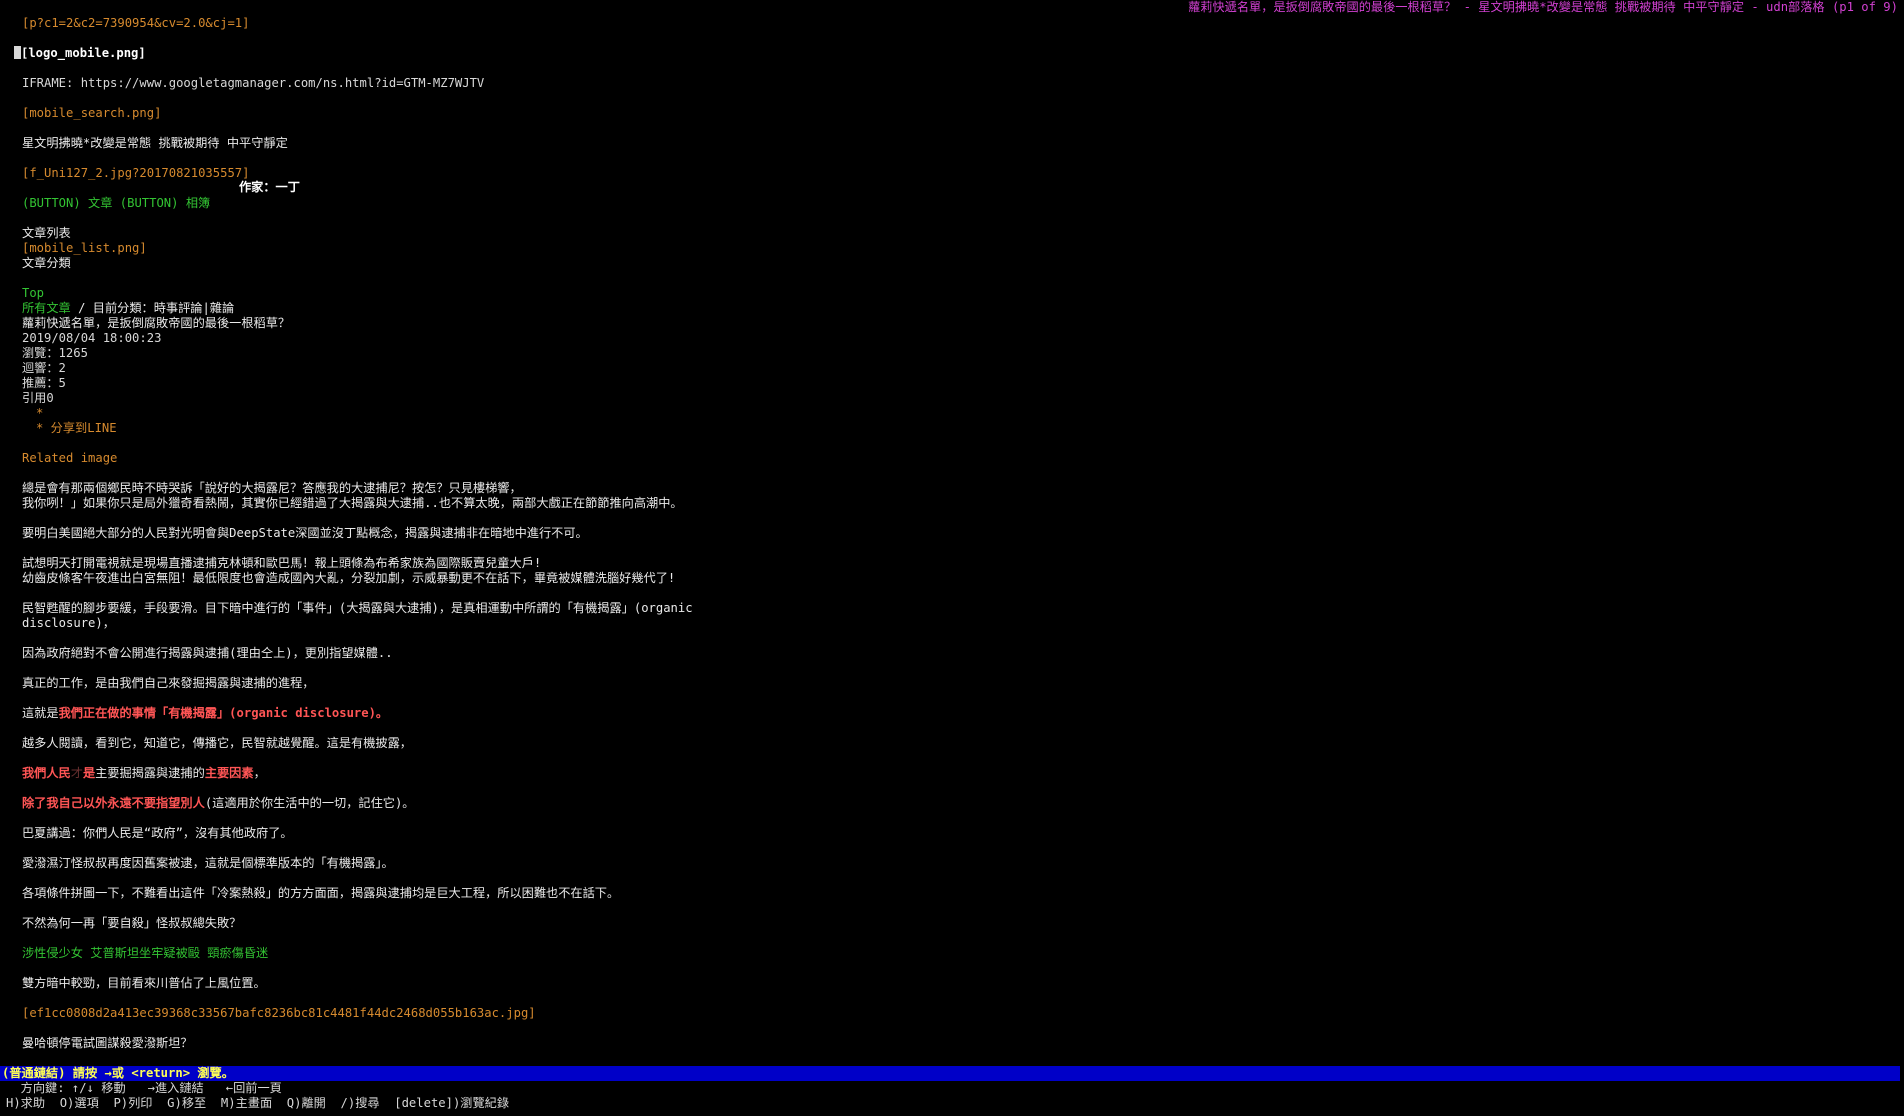 This screenshot has width=1904, height=1116. What do you see at coordinates (89, 773) in the screenshot?
I see `paragraph-9-emphasis-c: 是` at bounding box center [89, 773].